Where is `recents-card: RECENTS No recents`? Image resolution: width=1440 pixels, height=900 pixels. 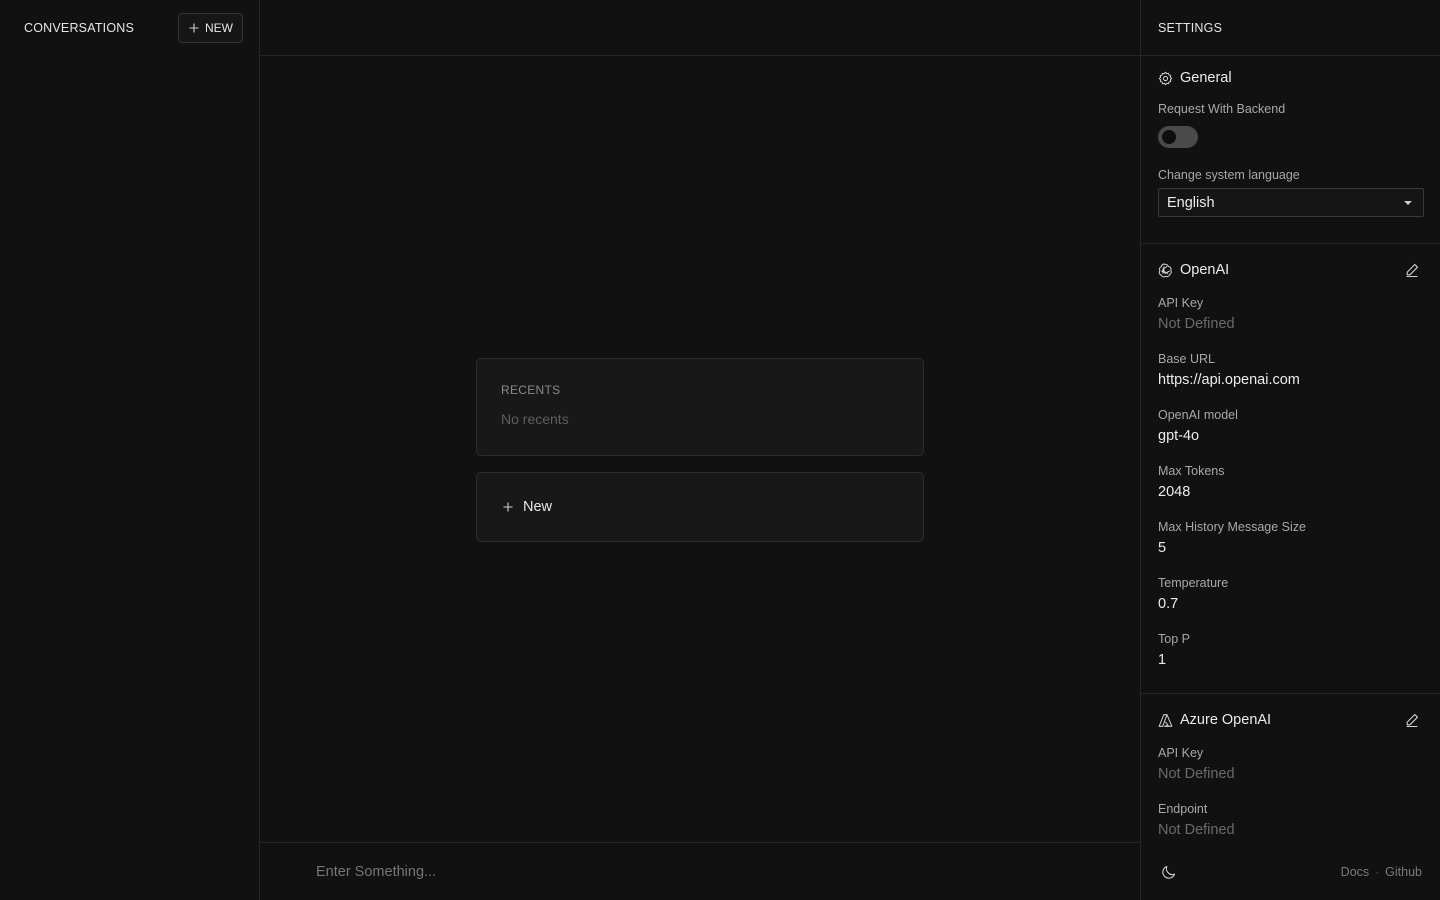
recents-card: RECENTS No recents is located at coordinates (700, 407).